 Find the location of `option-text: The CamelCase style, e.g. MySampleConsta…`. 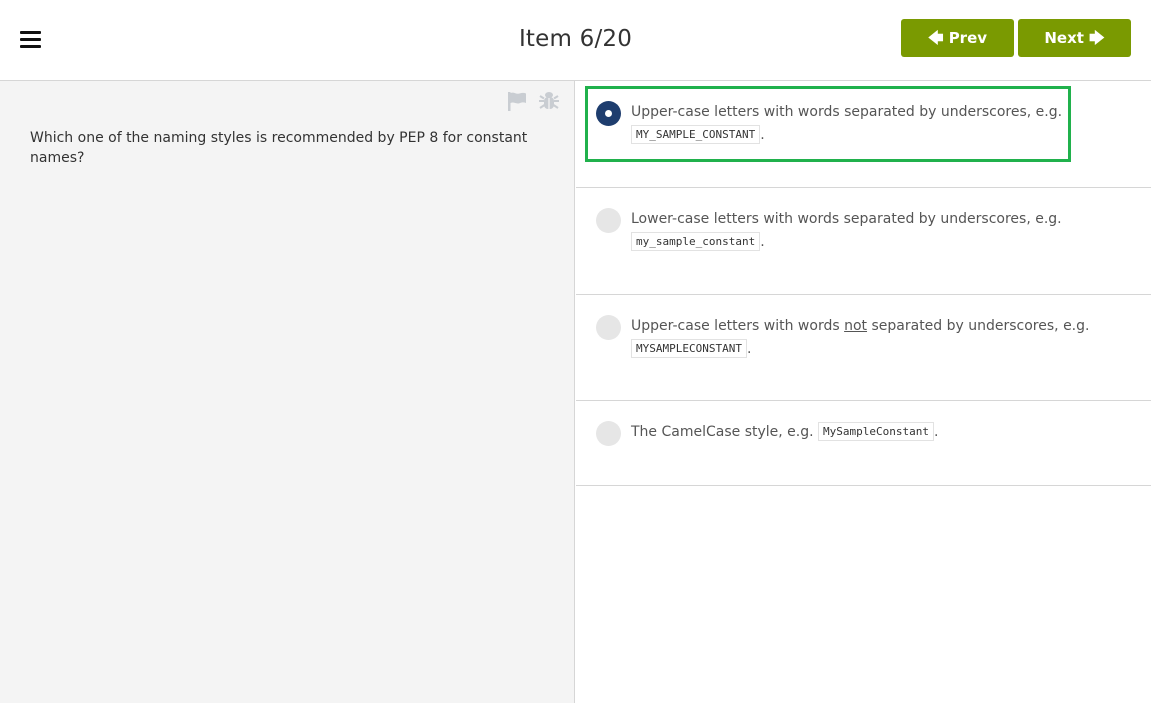

option-text: The CamelCase style, e.g. MySampleConsta… is located at coordinates (881, 432).